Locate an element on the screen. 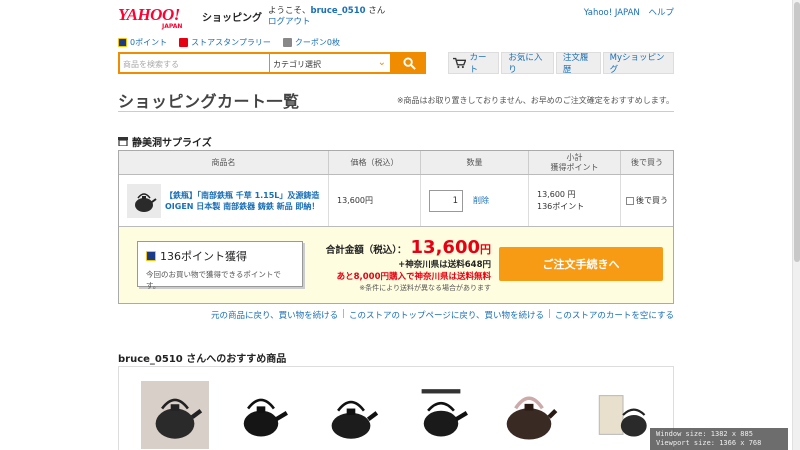  price-cell: 13,600円 is located at coordinates (375, 200).